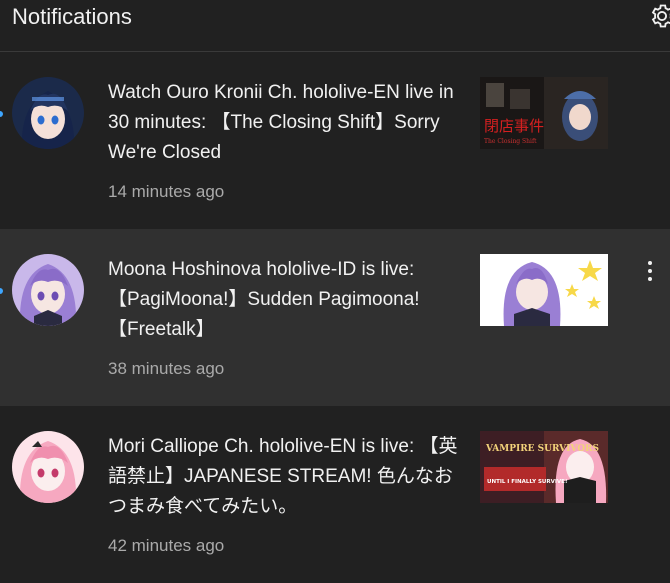 This screenshot has height=583, width=670. Describe the element at coordinates (527, 482) in the screenshot. I see `thumbnail-subcaption: UNTIL I FINALLY SURVIVE!` at that location.